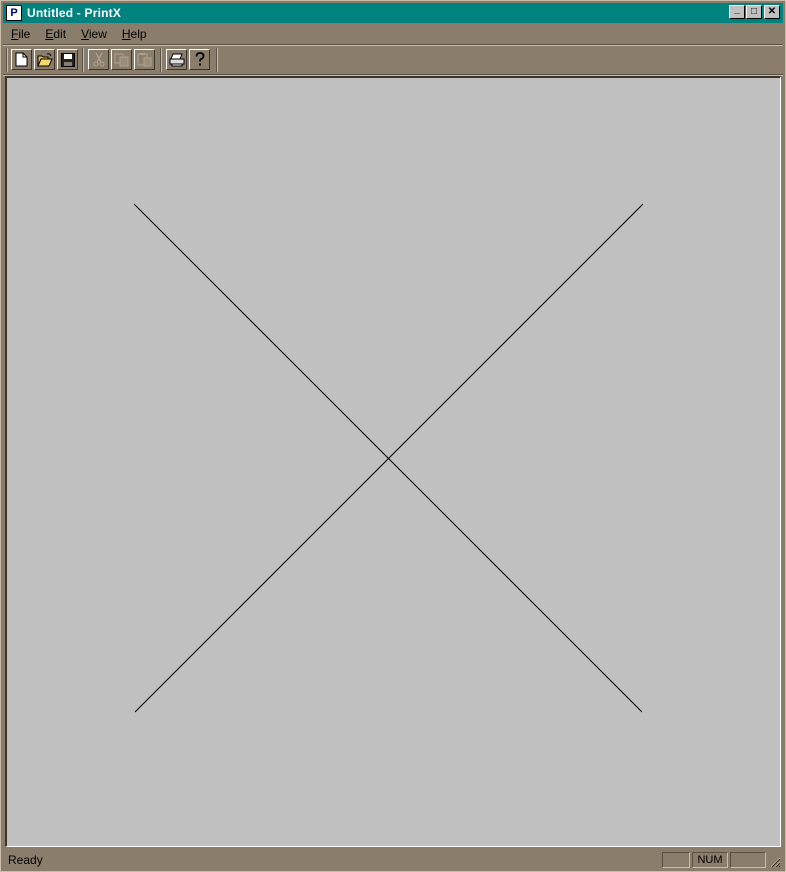  I want to click on minimize-icon: _, so click(737, 9).